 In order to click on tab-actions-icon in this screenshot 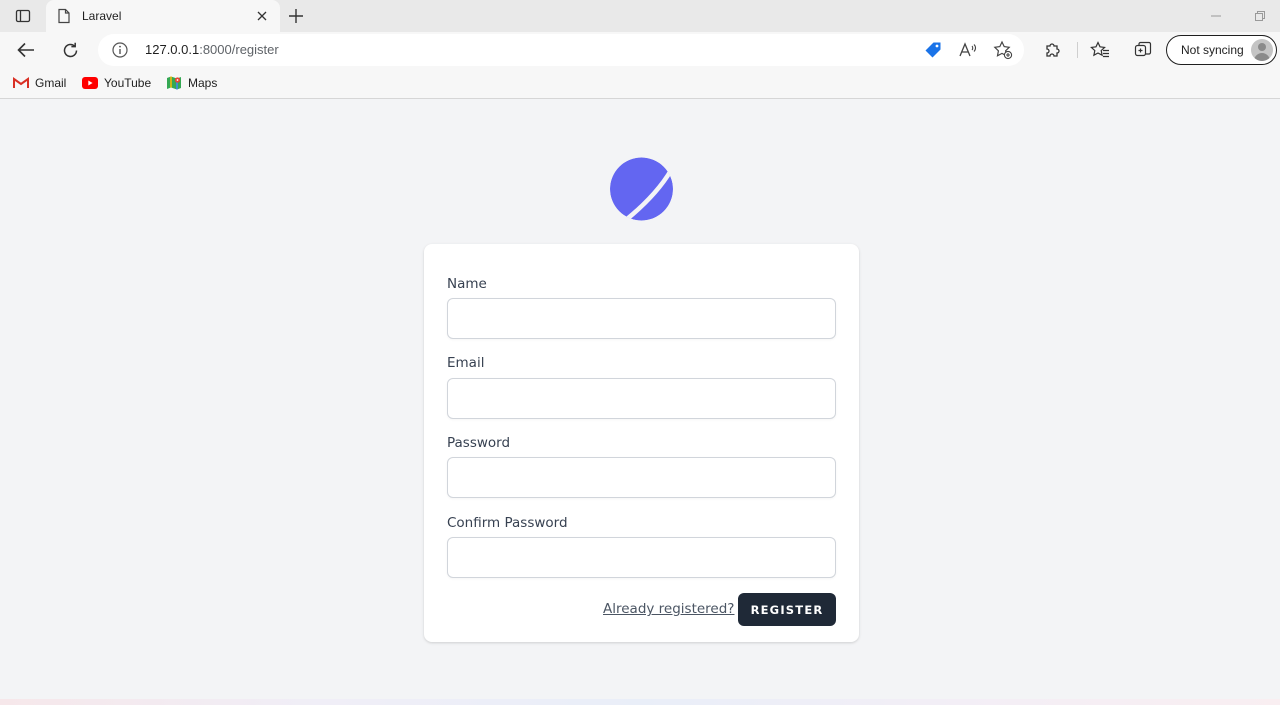, I will do `click(23, 16)`.